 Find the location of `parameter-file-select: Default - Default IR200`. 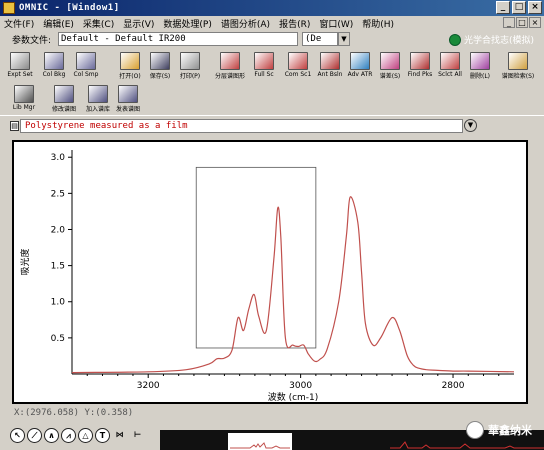

parameter-file-select: Default - Default IR200 is located at coordinates (178, 39).